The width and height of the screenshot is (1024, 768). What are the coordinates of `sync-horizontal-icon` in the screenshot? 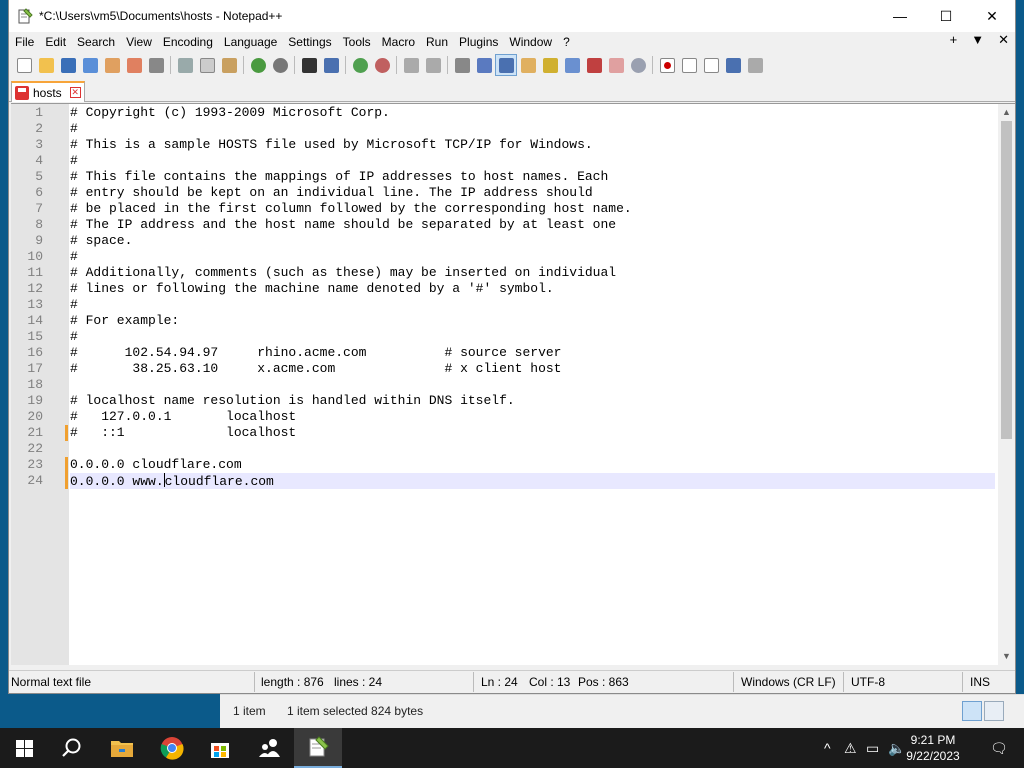 It's located at (433, 65).